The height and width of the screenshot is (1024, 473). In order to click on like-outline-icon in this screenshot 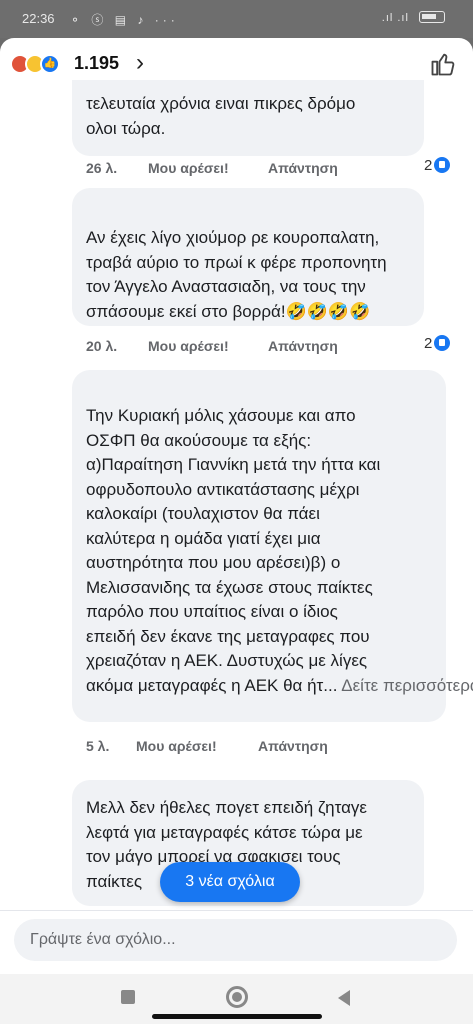, I will do `click(443, 64)`.